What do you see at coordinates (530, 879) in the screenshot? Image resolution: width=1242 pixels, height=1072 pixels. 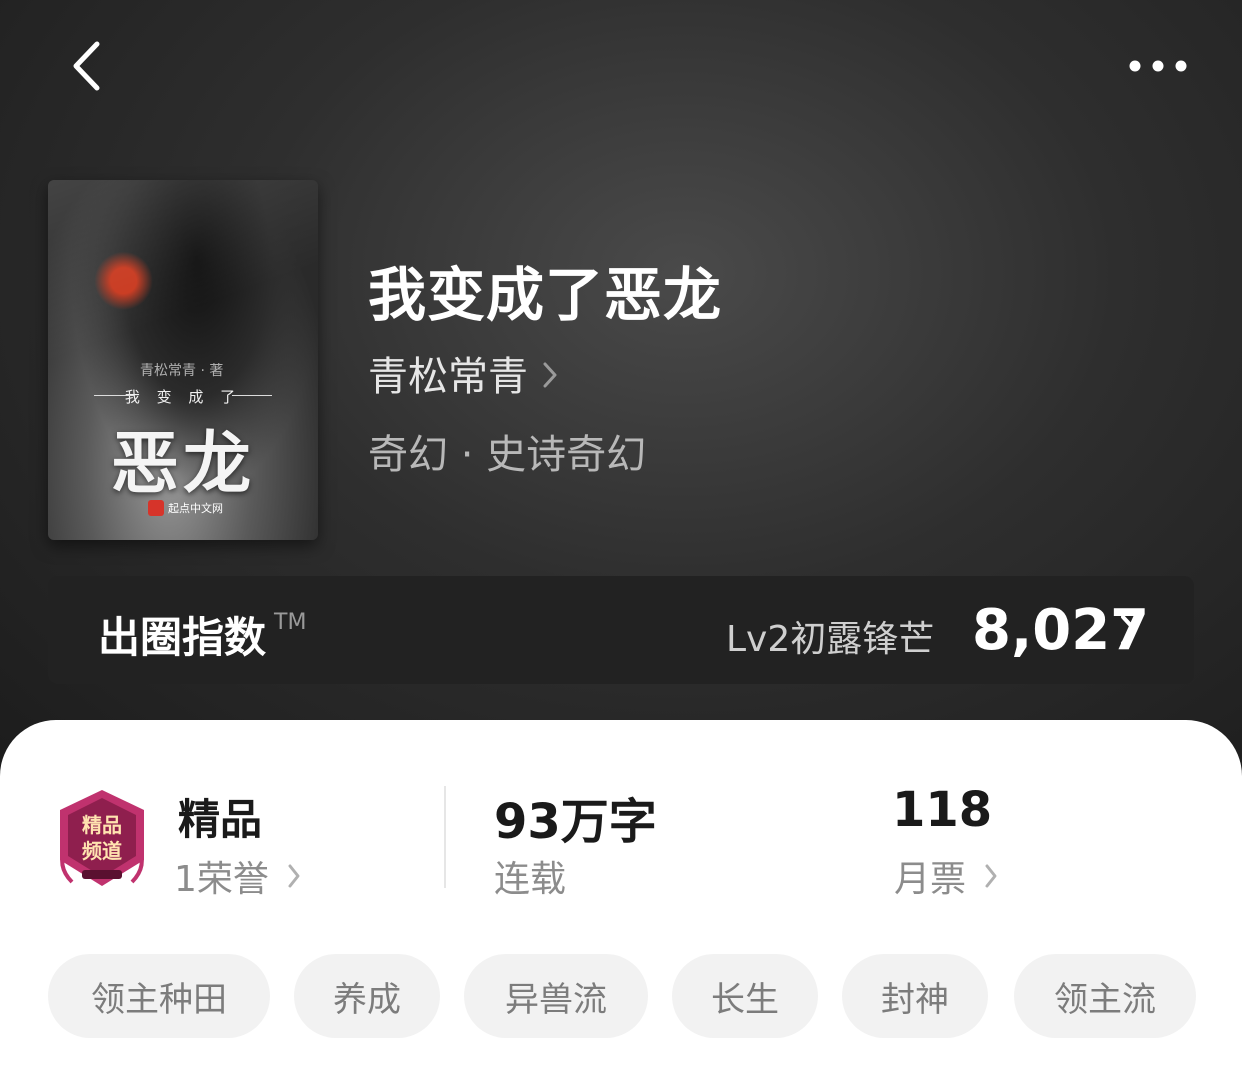 I see `serial-status-text: 连载` at bounding box center [530, 879].